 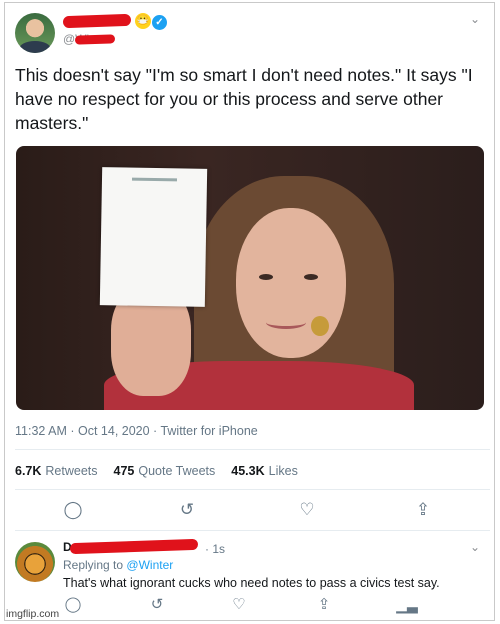 What do you see at coordinates (407, 605) in the screenshot?
I see `analytics-icon: ▁▃` at bounding box center [407, 605].